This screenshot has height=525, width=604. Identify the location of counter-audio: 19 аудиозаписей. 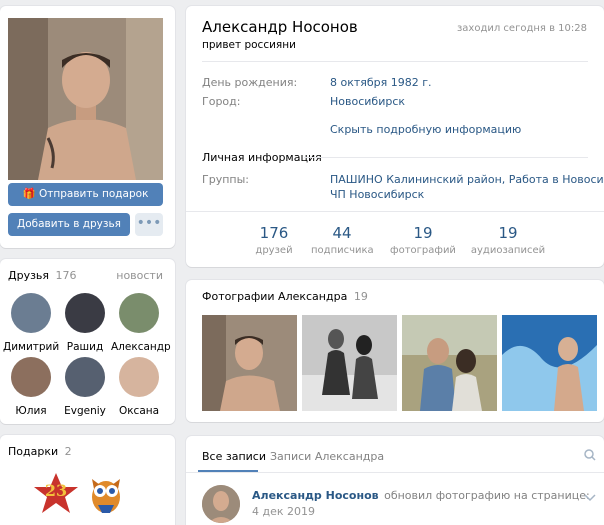
(508, 240).